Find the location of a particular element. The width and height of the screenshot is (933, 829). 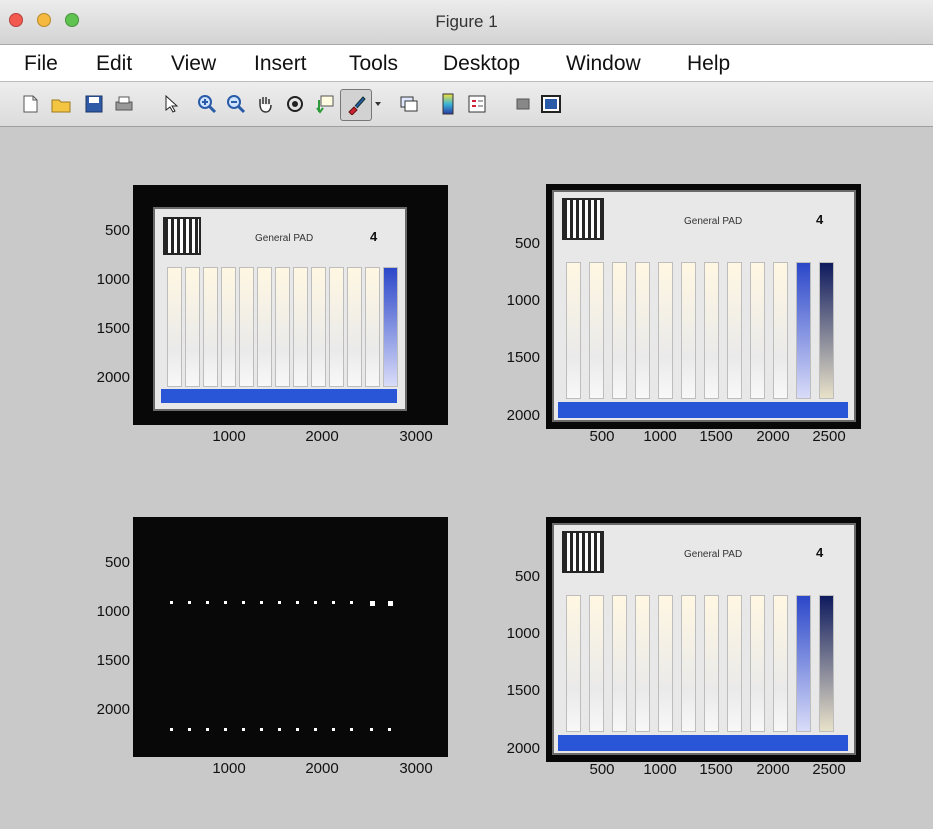

print-icon is located at coordinates (124, 104).